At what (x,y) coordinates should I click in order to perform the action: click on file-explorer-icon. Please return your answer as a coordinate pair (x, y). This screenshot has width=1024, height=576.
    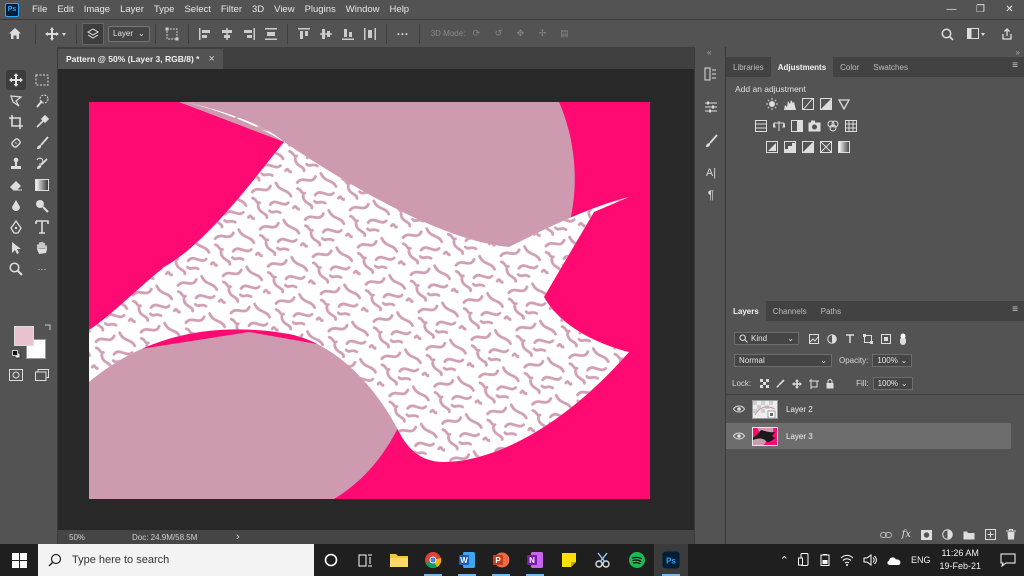
    Looking at the image, I should click on (399, 560).